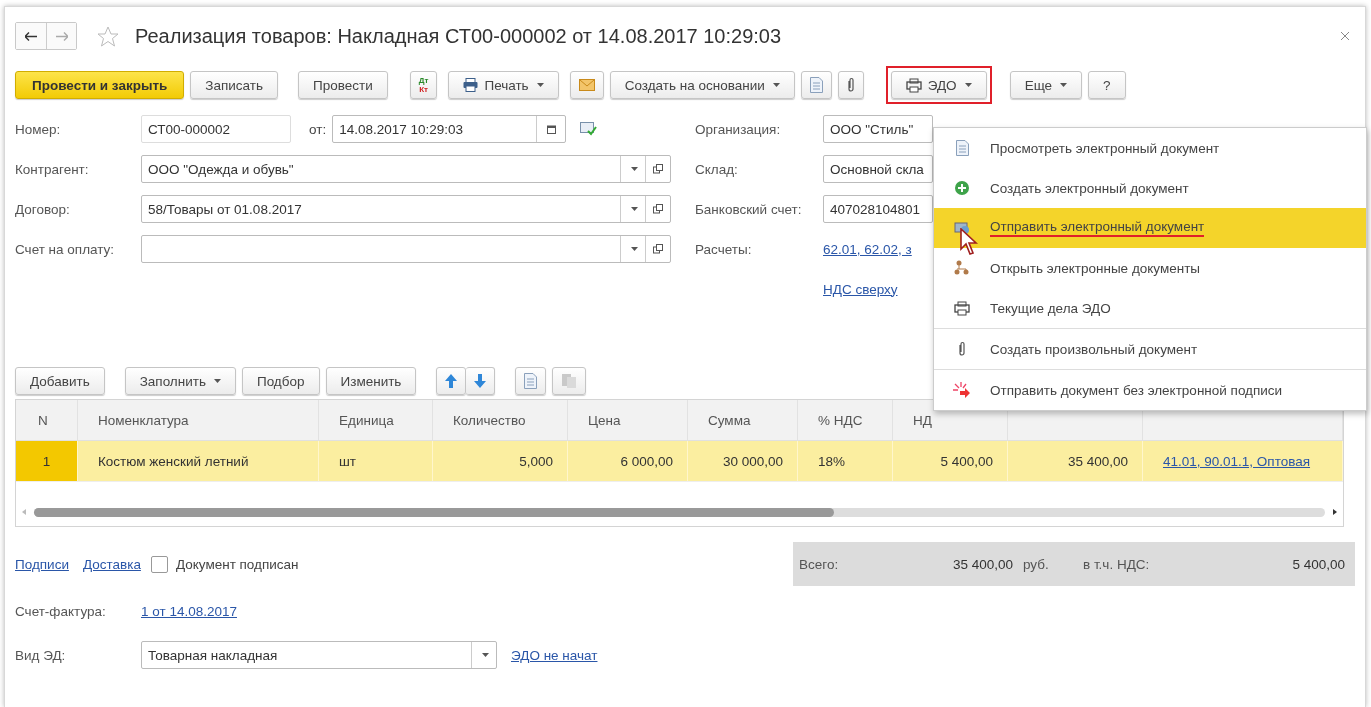  What do you see at coordinates (551, 129) in the screenshot?
I see `calendar-icon` at bounding box center [551, 129].